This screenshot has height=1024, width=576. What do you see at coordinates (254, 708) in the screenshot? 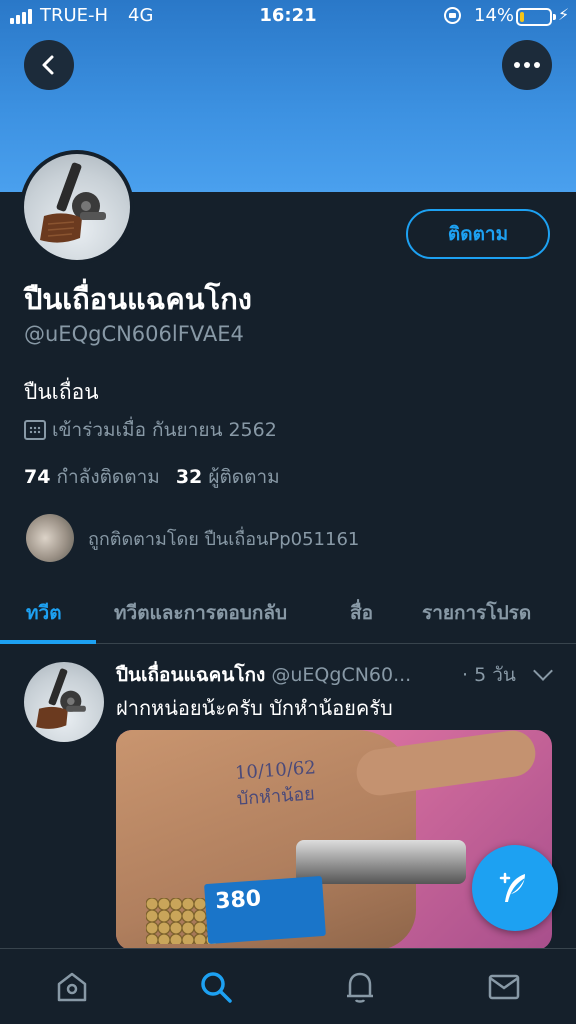
I see `tweet-text: ฝากหน่อยน้ะครับ บักหำน้อยครับ` at bounding box center [254, 708].